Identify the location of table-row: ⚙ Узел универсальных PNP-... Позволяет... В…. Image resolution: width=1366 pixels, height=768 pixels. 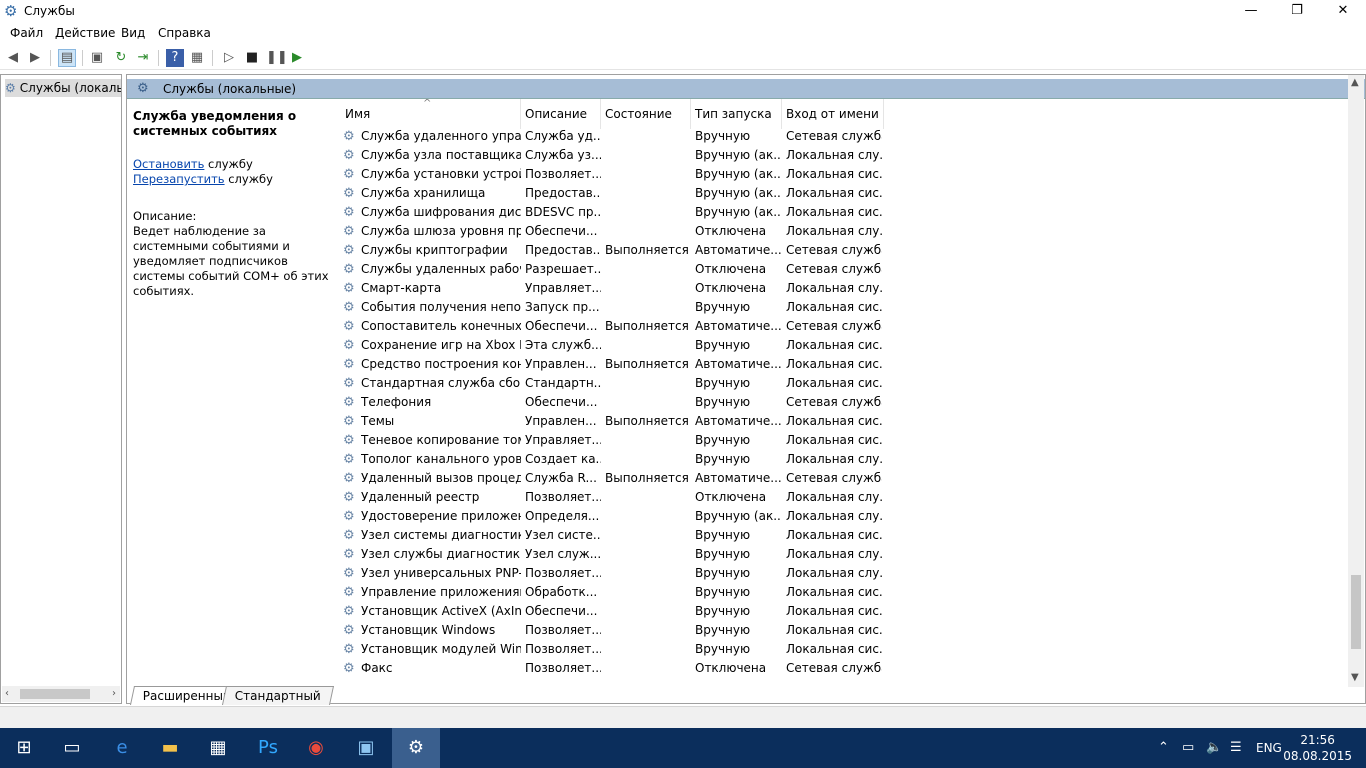
(721, 573).